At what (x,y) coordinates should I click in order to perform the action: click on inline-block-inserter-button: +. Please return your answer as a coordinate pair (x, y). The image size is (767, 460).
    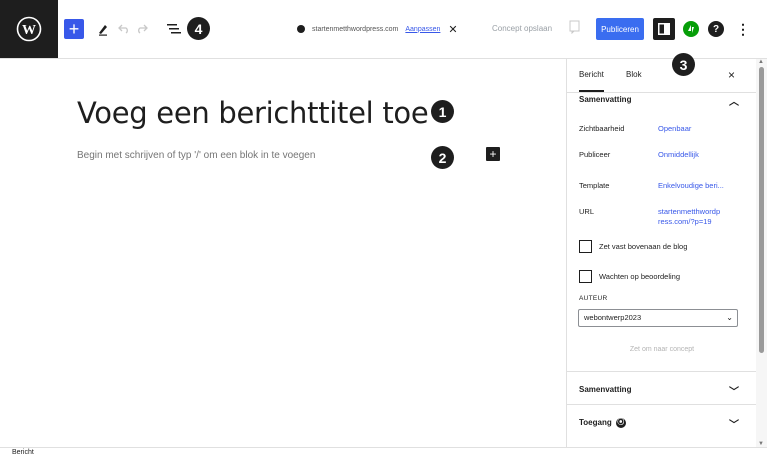
    Looking at the image, I should click on (493, 154).